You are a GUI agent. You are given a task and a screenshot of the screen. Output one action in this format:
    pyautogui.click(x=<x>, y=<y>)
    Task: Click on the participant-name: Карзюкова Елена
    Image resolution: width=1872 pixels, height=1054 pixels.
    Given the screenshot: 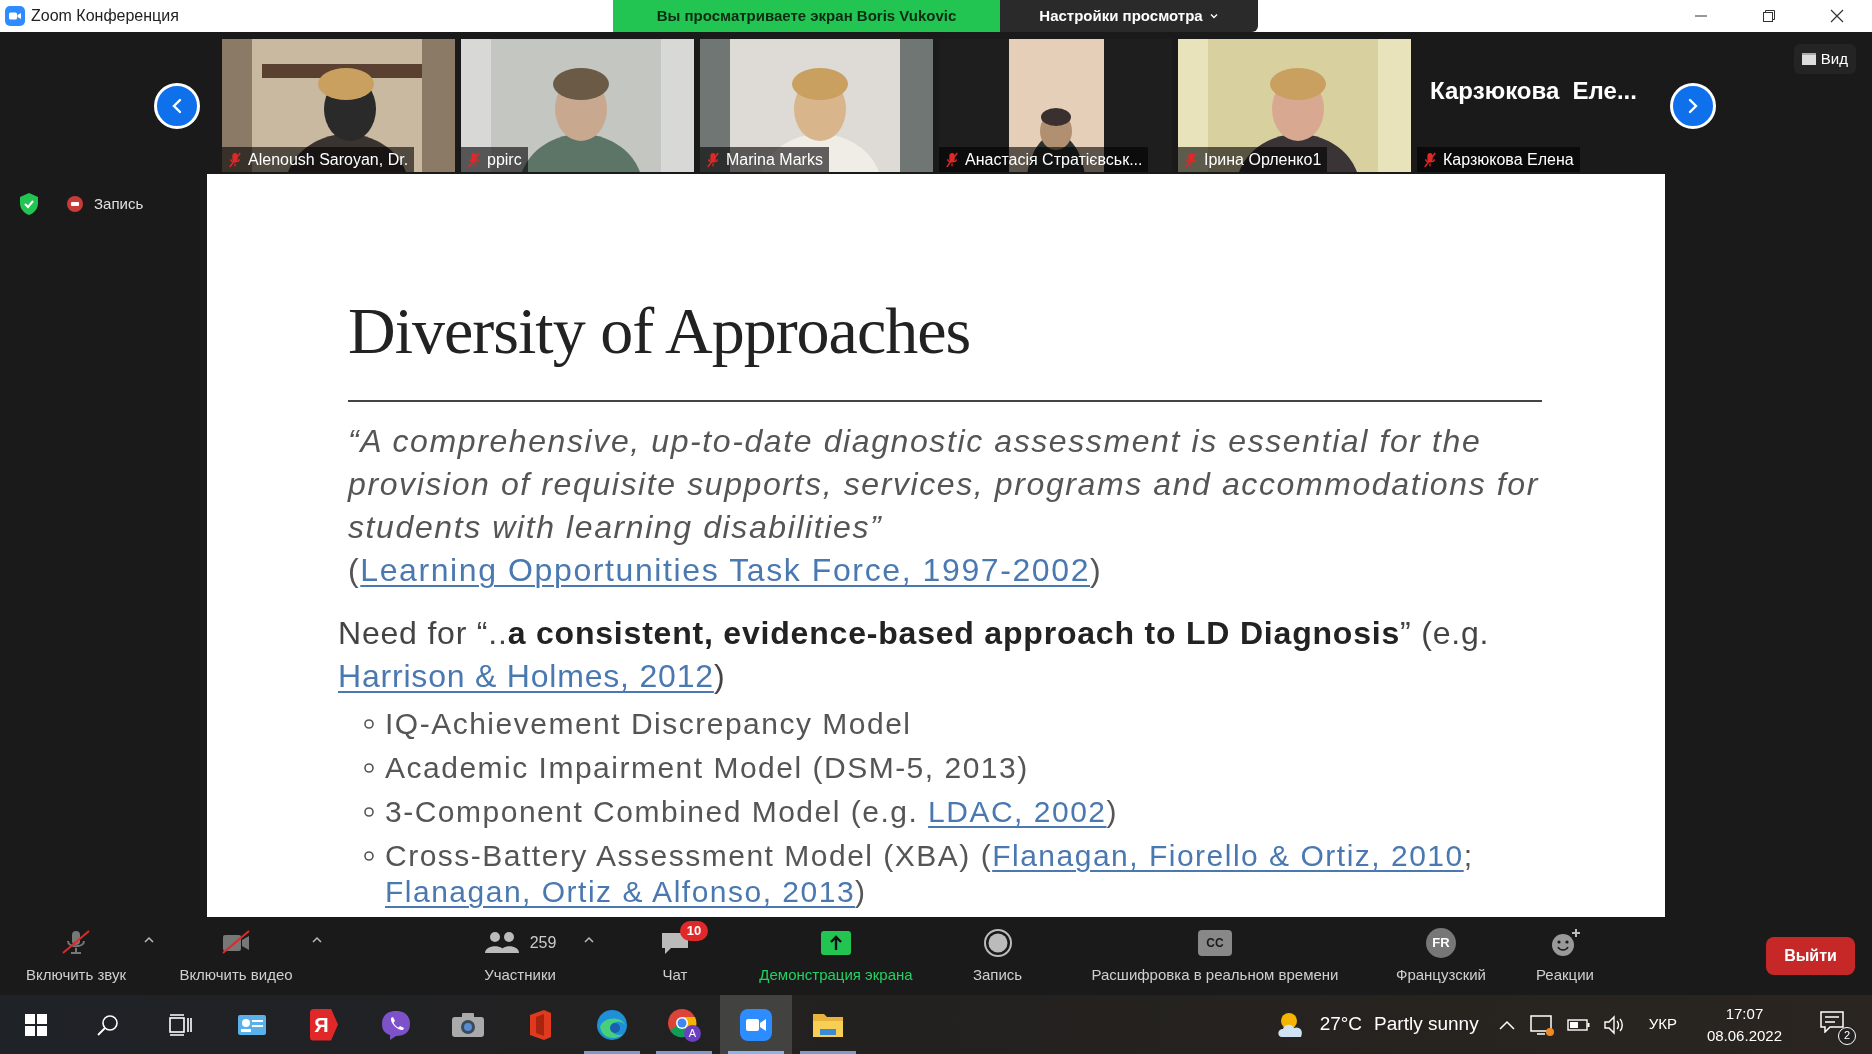 What is the action you would take?
    pyautogui.click(x=1508, y=159)
    